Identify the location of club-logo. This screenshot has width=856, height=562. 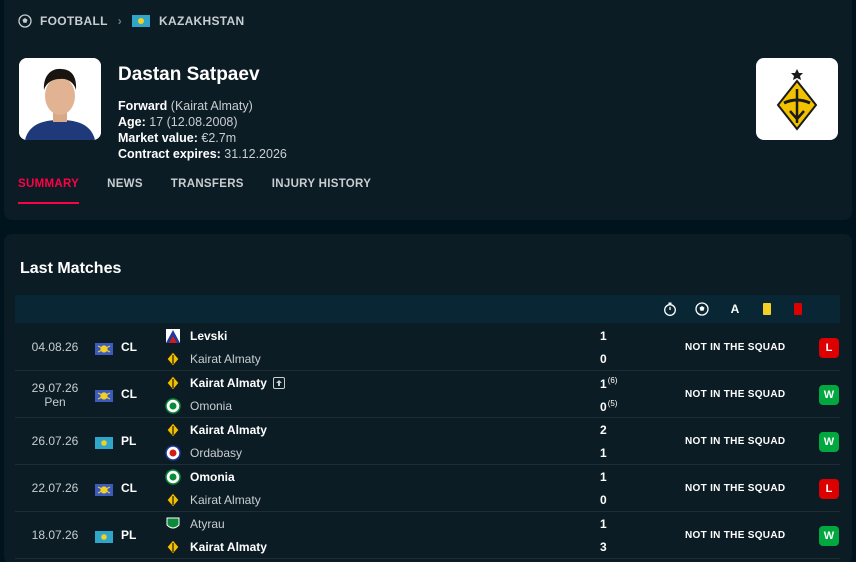
(797, 99).